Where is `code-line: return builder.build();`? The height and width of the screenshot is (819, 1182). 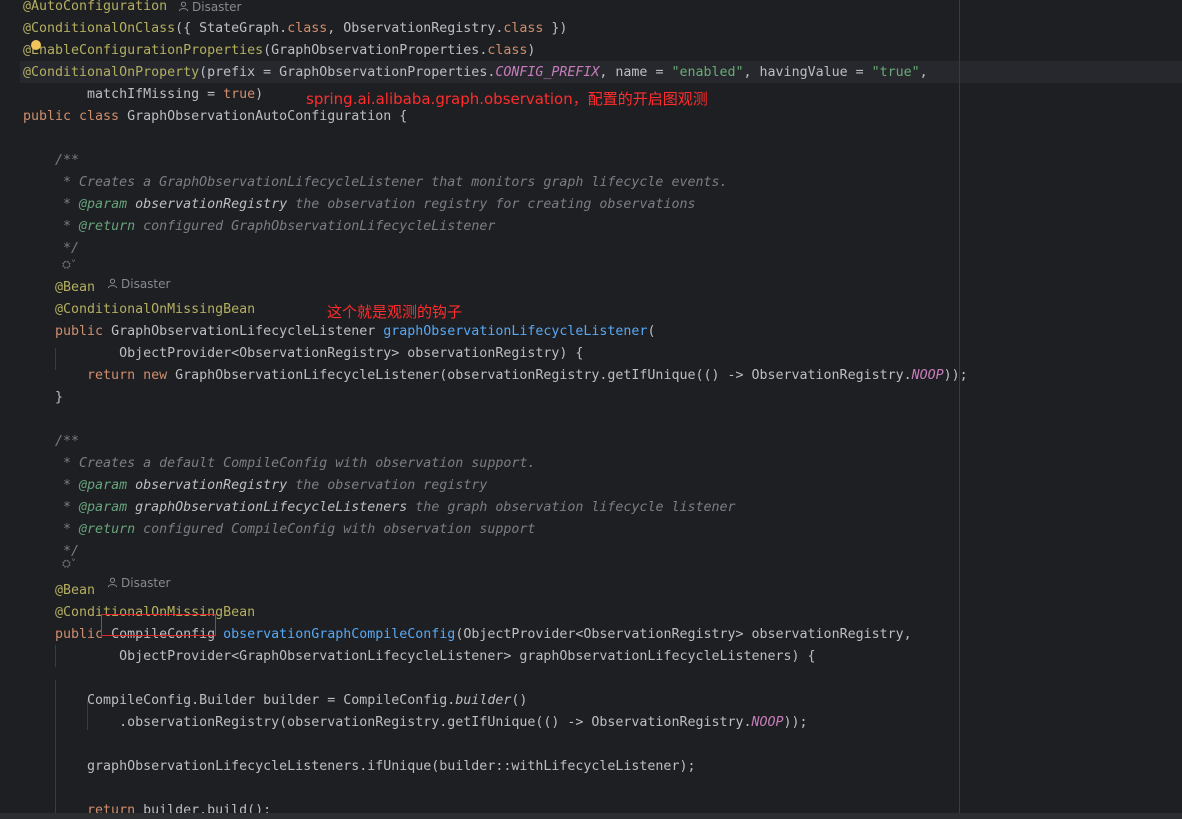 code-line: return builder.build(); is located at coordinates (147, 806).